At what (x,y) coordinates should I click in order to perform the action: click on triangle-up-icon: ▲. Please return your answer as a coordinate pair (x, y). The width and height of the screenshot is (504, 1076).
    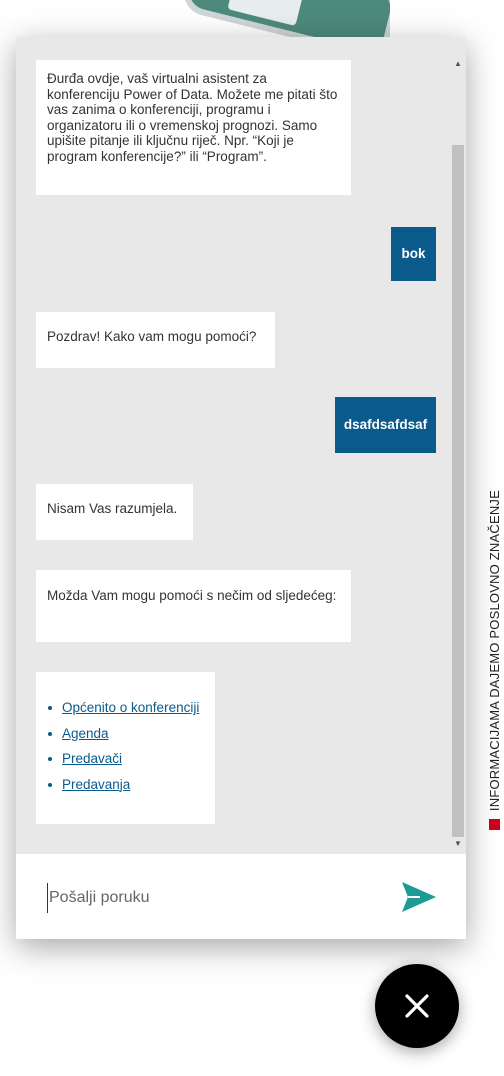
    Looking at the image, I should click on (458, 64).